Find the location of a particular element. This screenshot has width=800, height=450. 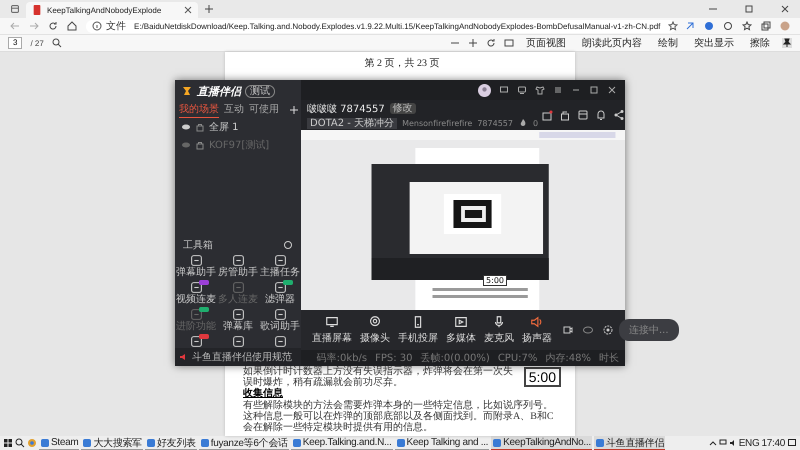

box-icon is located at coordinates (583, 115).